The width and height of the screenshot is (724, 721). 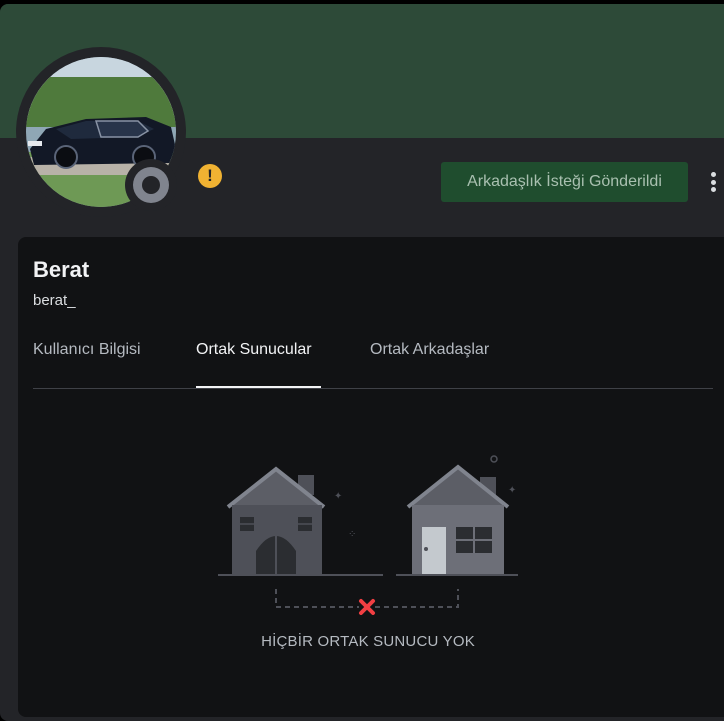 What do you see at coordinates (367, 607) in the screenshot?
I see `disconnected-x-icon` at bounding box center [367, 607].